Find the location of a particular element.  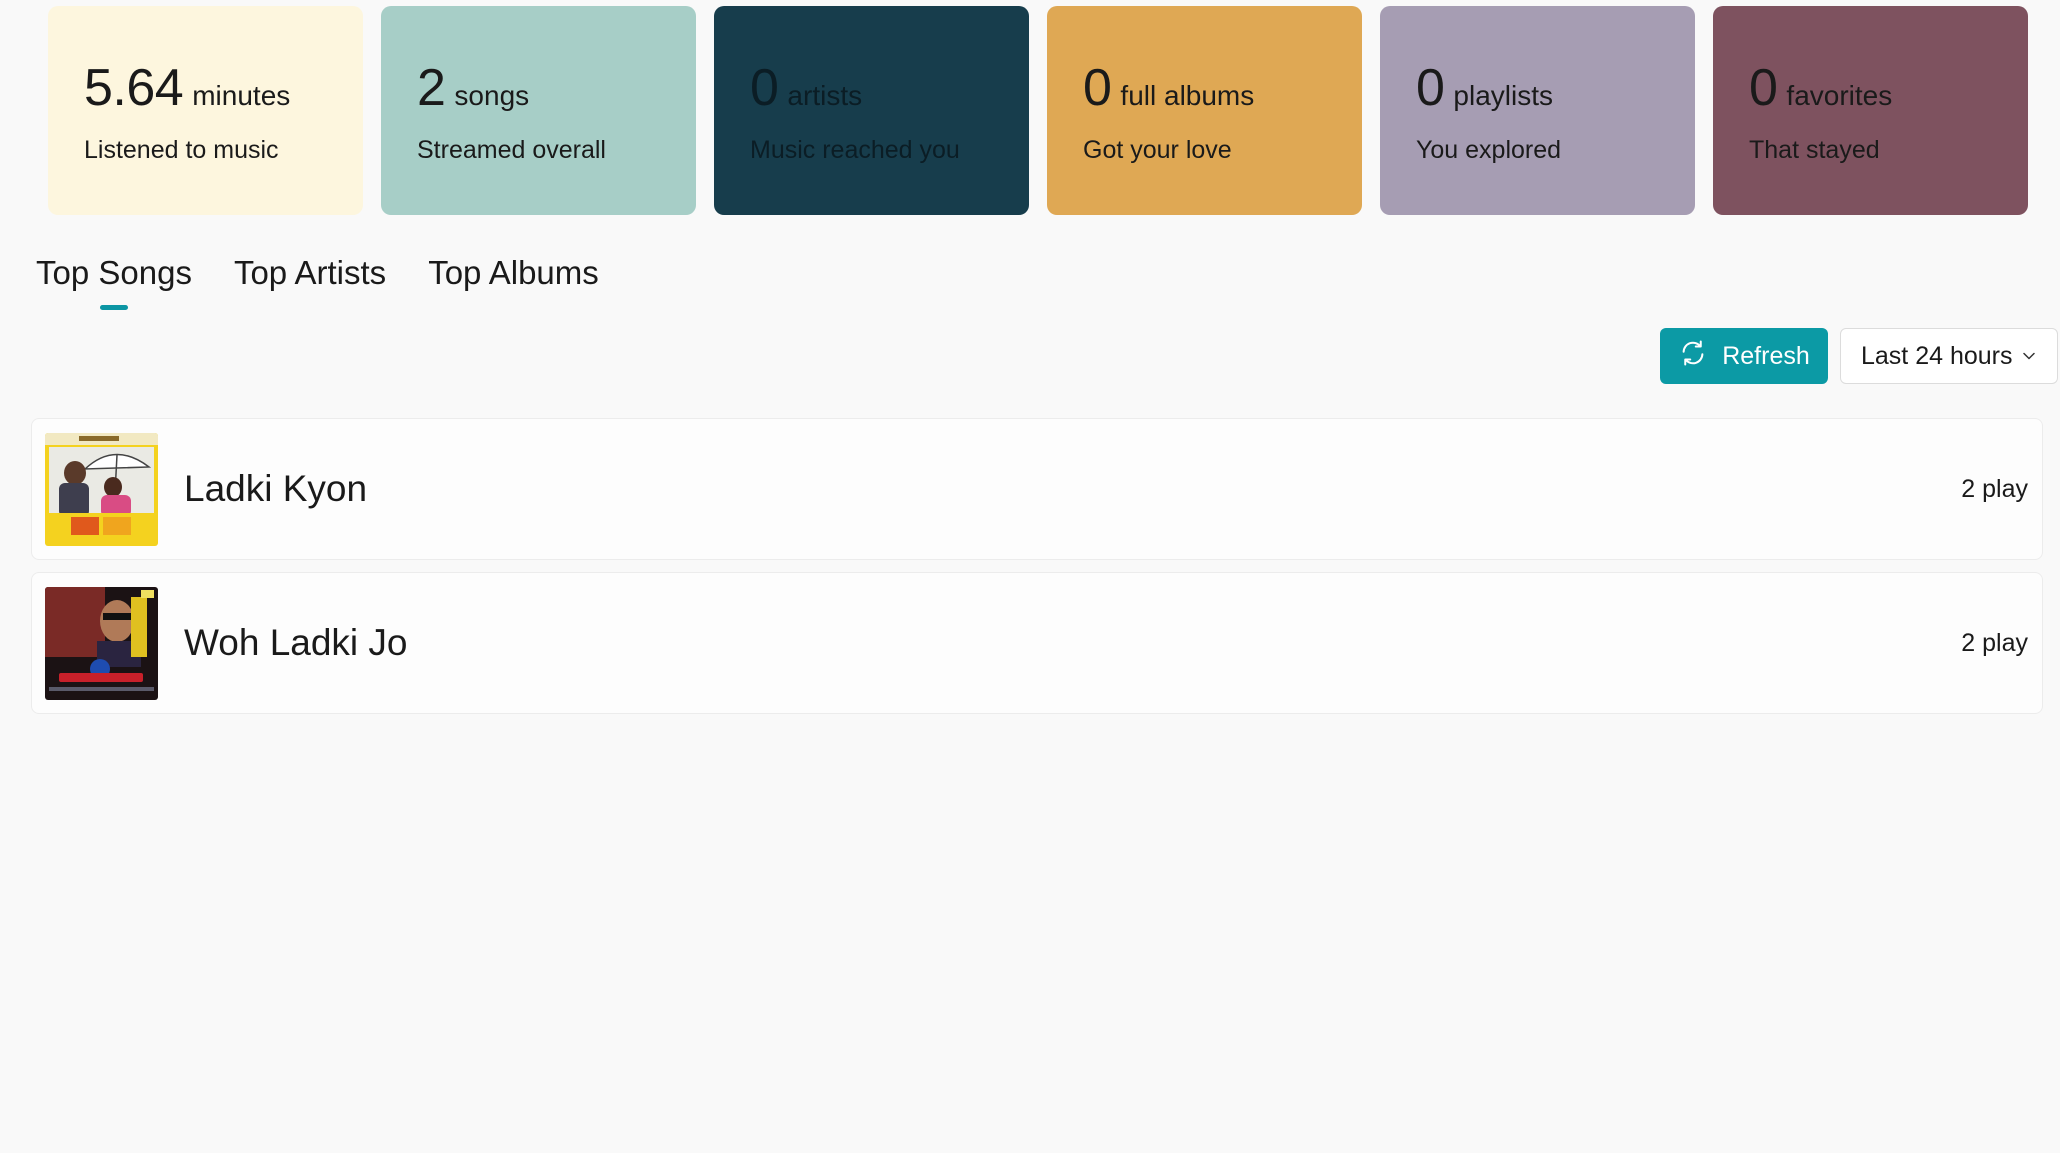

stat-value: 5.64 is located at coordinates (134, 88).